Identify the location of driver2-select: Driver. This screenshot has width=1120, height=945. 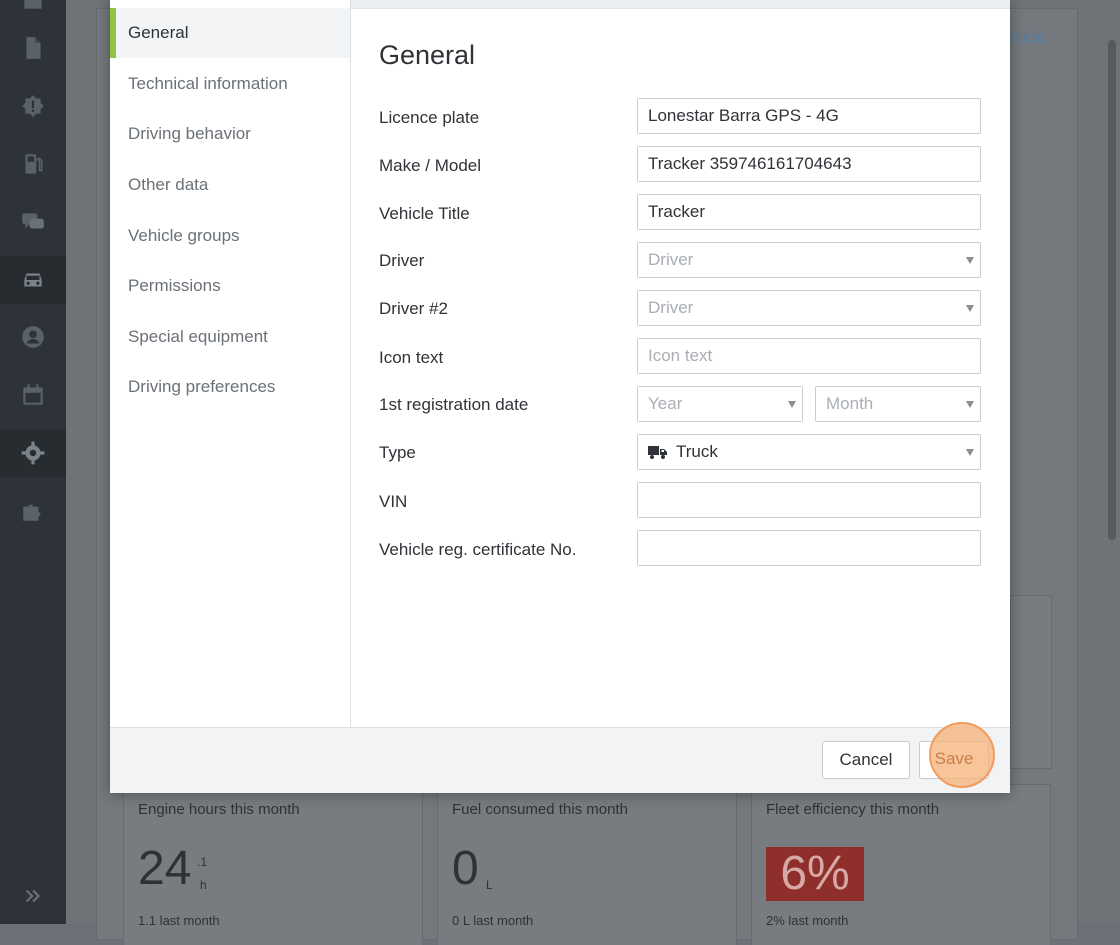
(809, 308).